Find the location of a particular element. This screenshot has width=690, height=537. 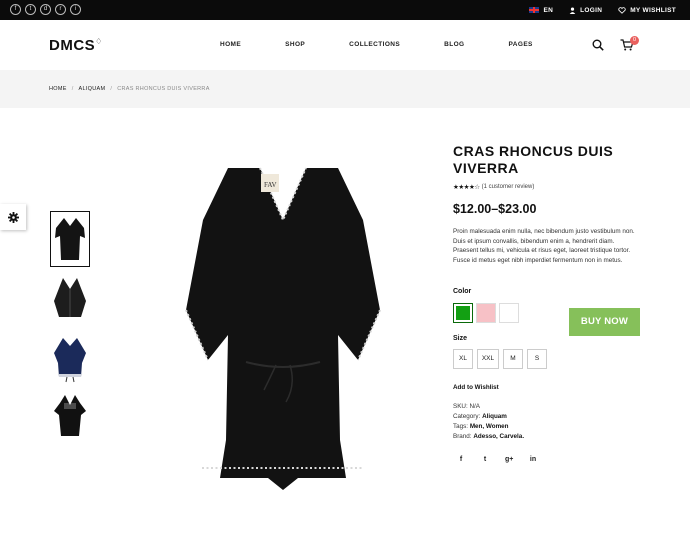

product-price: $12.00–$23.00 is located at coordinates (495, 209).